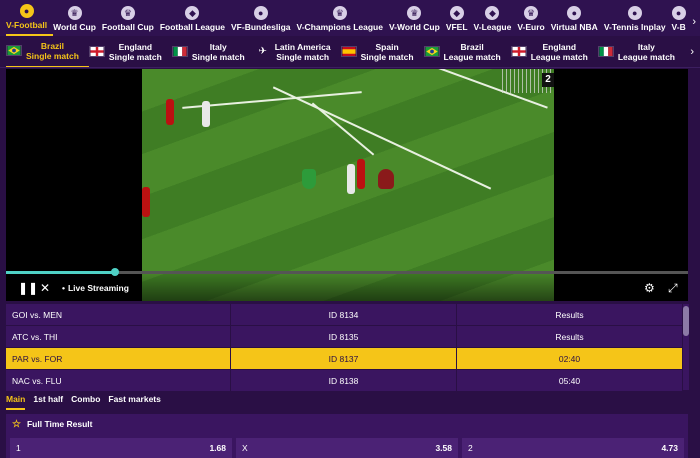 This screenshot has width=700, height=458. Describe the element at coordinates (298, 51) in the screenshot. I see `league-tab-latin-america-single: ✈ Latin America Single match` at that location.